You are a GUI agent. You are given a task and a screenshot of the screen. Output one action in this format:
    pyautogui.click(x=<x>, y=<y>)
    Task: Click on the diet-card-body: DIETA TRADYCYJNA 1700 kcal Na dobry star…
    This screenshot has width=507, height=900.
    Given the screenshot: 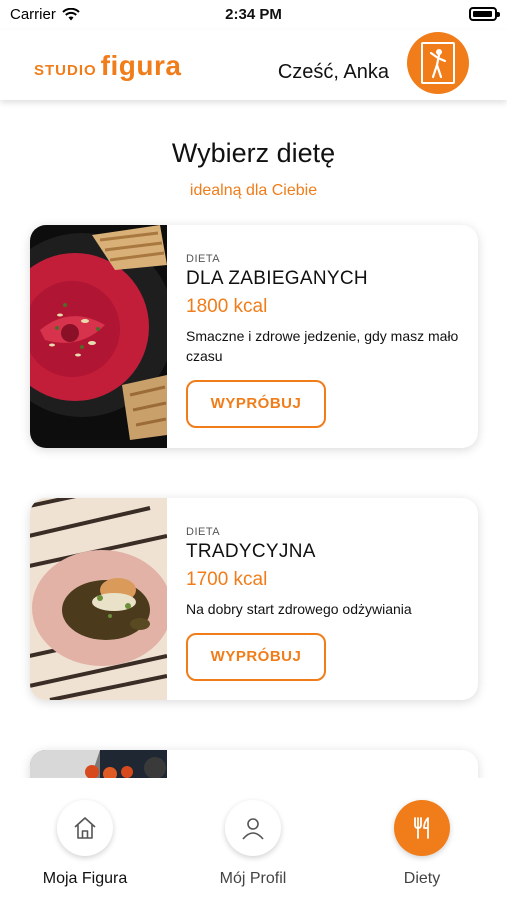 What is the action you would take?
    pyautogui.click(x=327, y=589)
    